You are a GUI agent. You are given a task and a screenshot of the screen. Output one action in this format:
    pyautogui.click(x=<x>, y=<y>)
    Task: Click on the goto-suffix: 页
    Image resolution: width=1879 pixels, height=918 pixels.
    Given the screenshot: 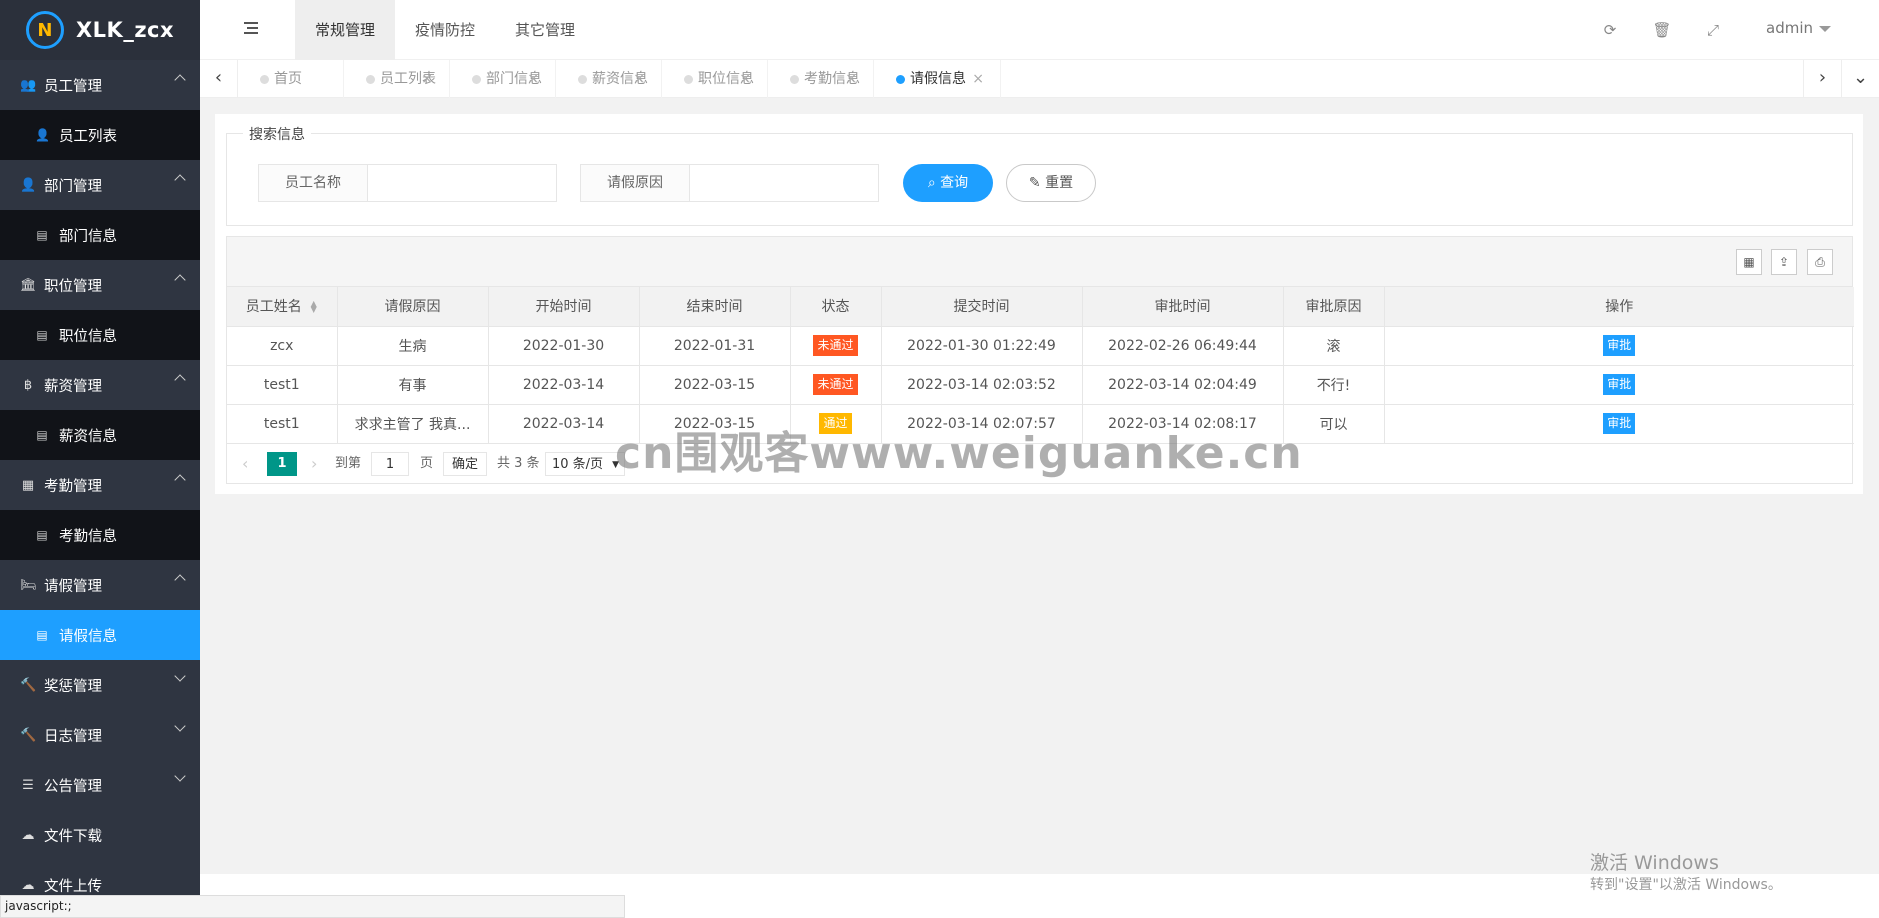 What is the action you would take?
    pyautogui.click(x=427, y=463)
    